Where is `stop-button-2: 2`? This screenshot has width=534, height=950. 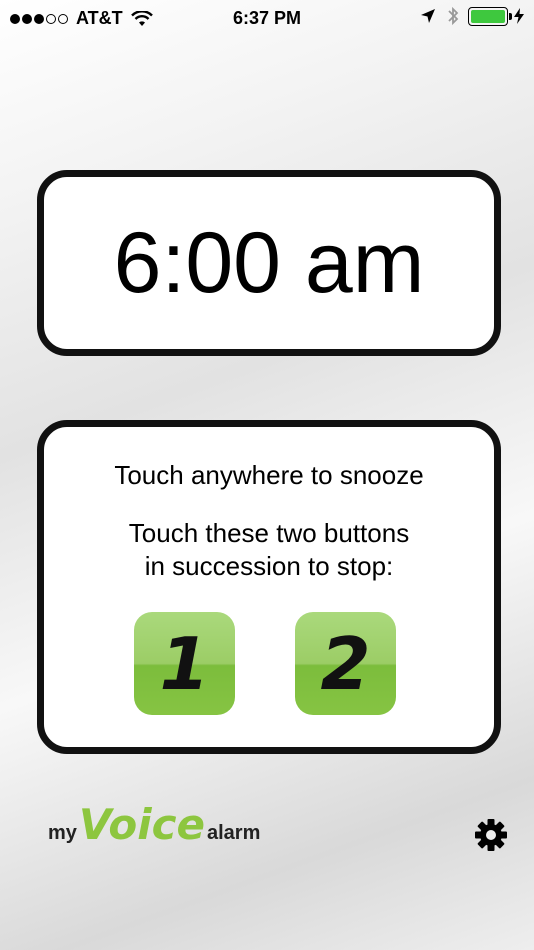 stop-button-2: 2 is located at coordinates (345, 663).